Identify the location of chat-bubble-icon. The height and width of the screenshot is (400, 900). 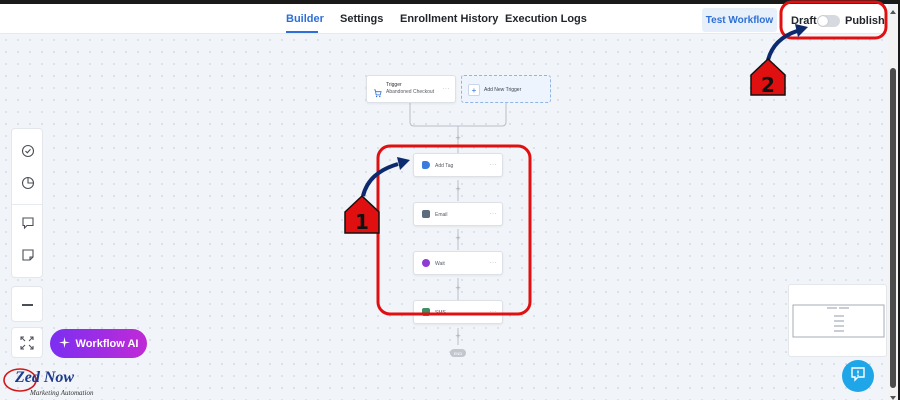
(858, 376).